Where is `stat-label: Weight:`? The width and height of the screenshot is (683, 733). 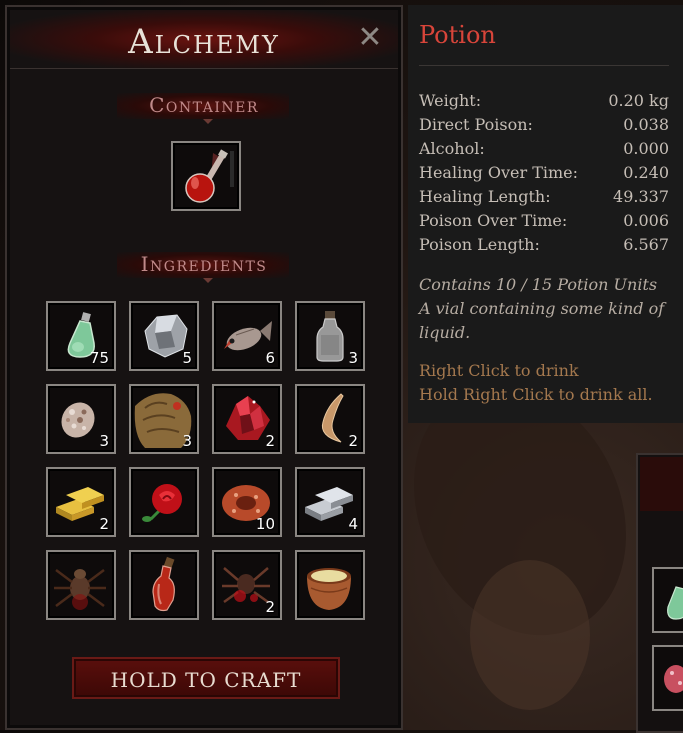 stat-label: Weight: is located at coordinates (450, 100).